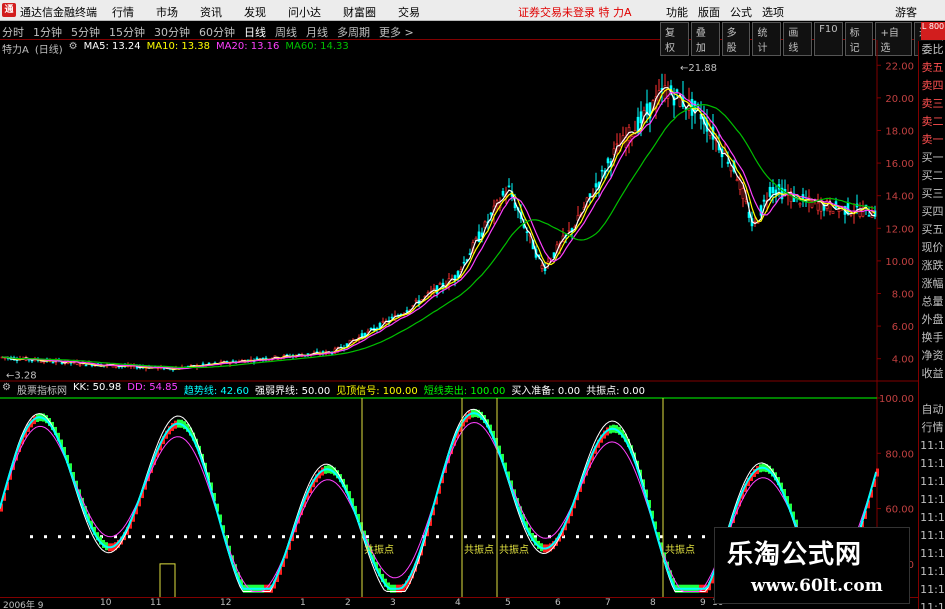 Image resolution: width=945 pixels, height=609 pixels. Describe the element at coordinates (211, 12) in the screenshot. I see `menu-news: 资讯` at that location.